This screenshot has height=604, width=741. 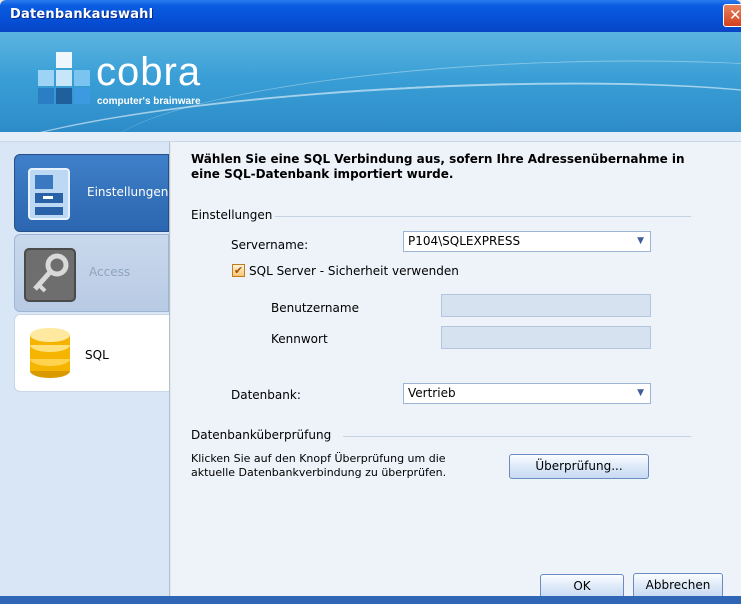 I want to click on sql-security-label: SQL Server - Sicherheit verwenden, so click(x=354, y=271).